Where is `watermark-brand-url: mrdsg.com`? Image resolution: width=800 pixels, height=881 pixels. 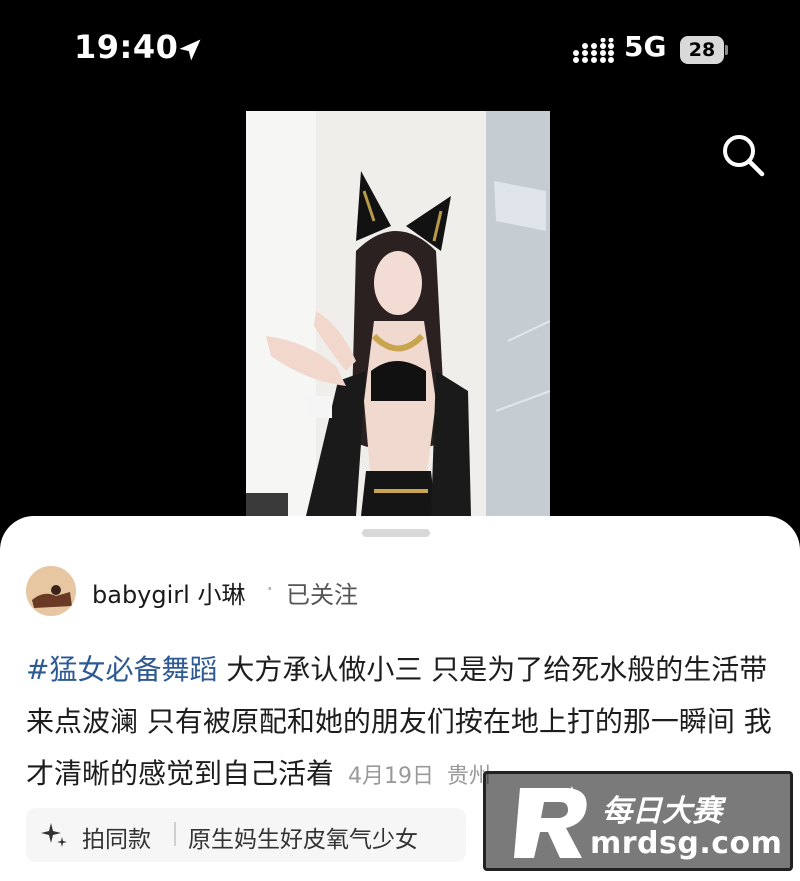
watermark-brand-url: mrdsg.com is located at coordinates (686, 843).